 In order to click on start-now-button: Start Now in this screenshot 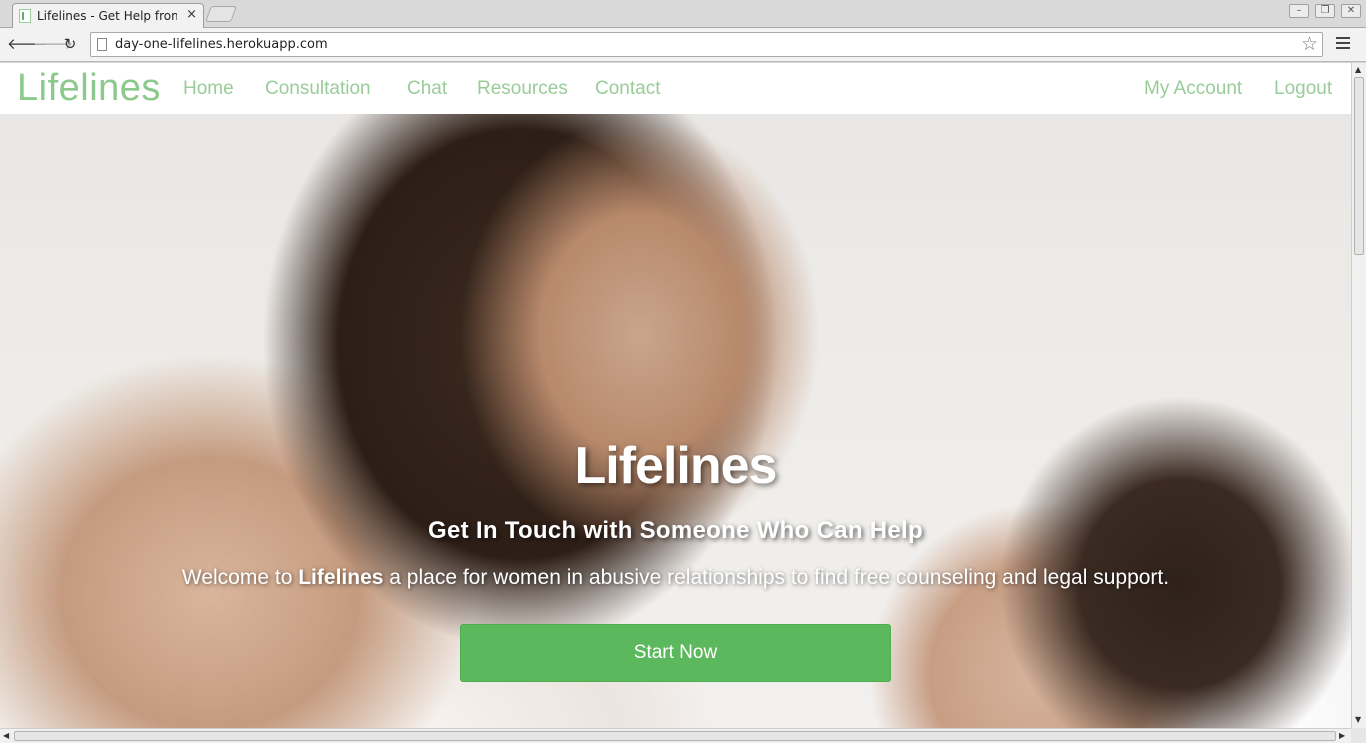, I will do `click(675, 653)`.